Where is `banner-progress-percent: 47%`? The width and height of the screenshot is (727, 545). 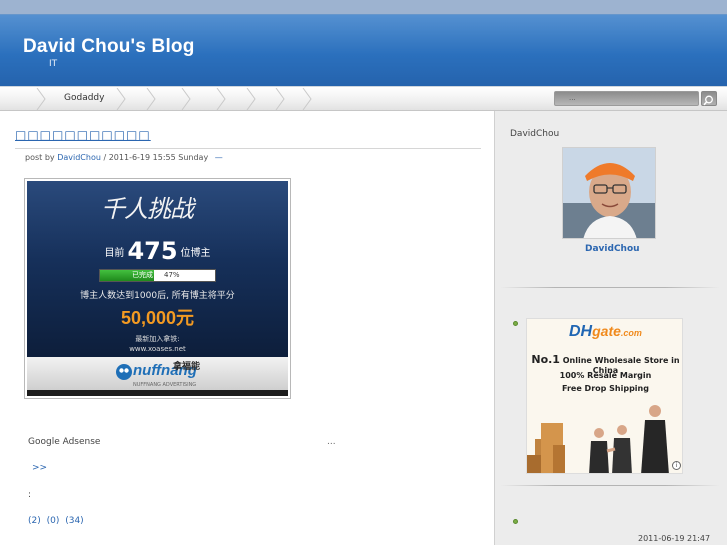
banner-progress-percent: 47% is located at coordinates (172, 275).